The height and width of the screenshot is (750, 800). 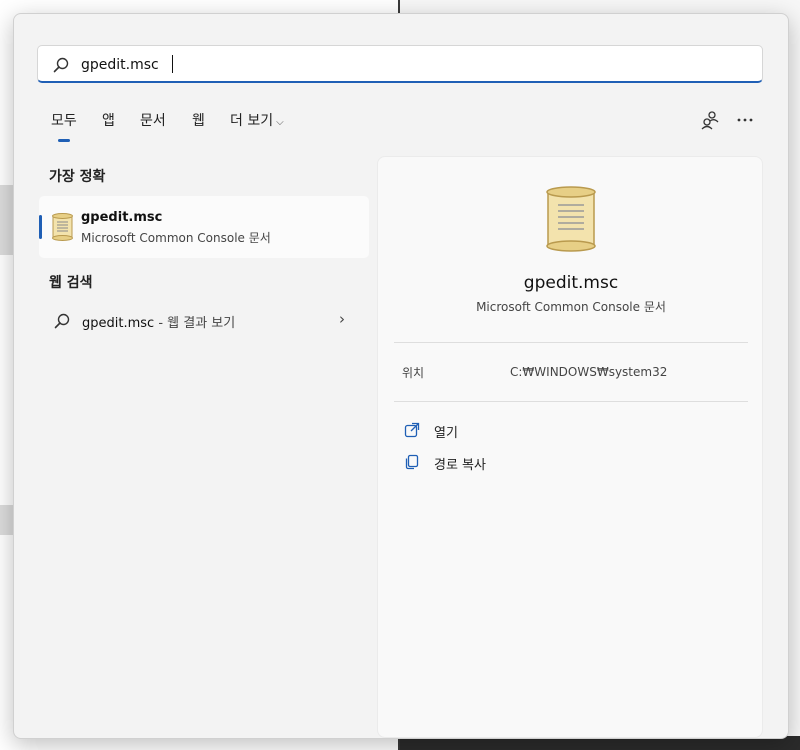 What do you see at coordinates (411, 65) in the screenshot?
I see `search-input` at bounding box center [411, 65].